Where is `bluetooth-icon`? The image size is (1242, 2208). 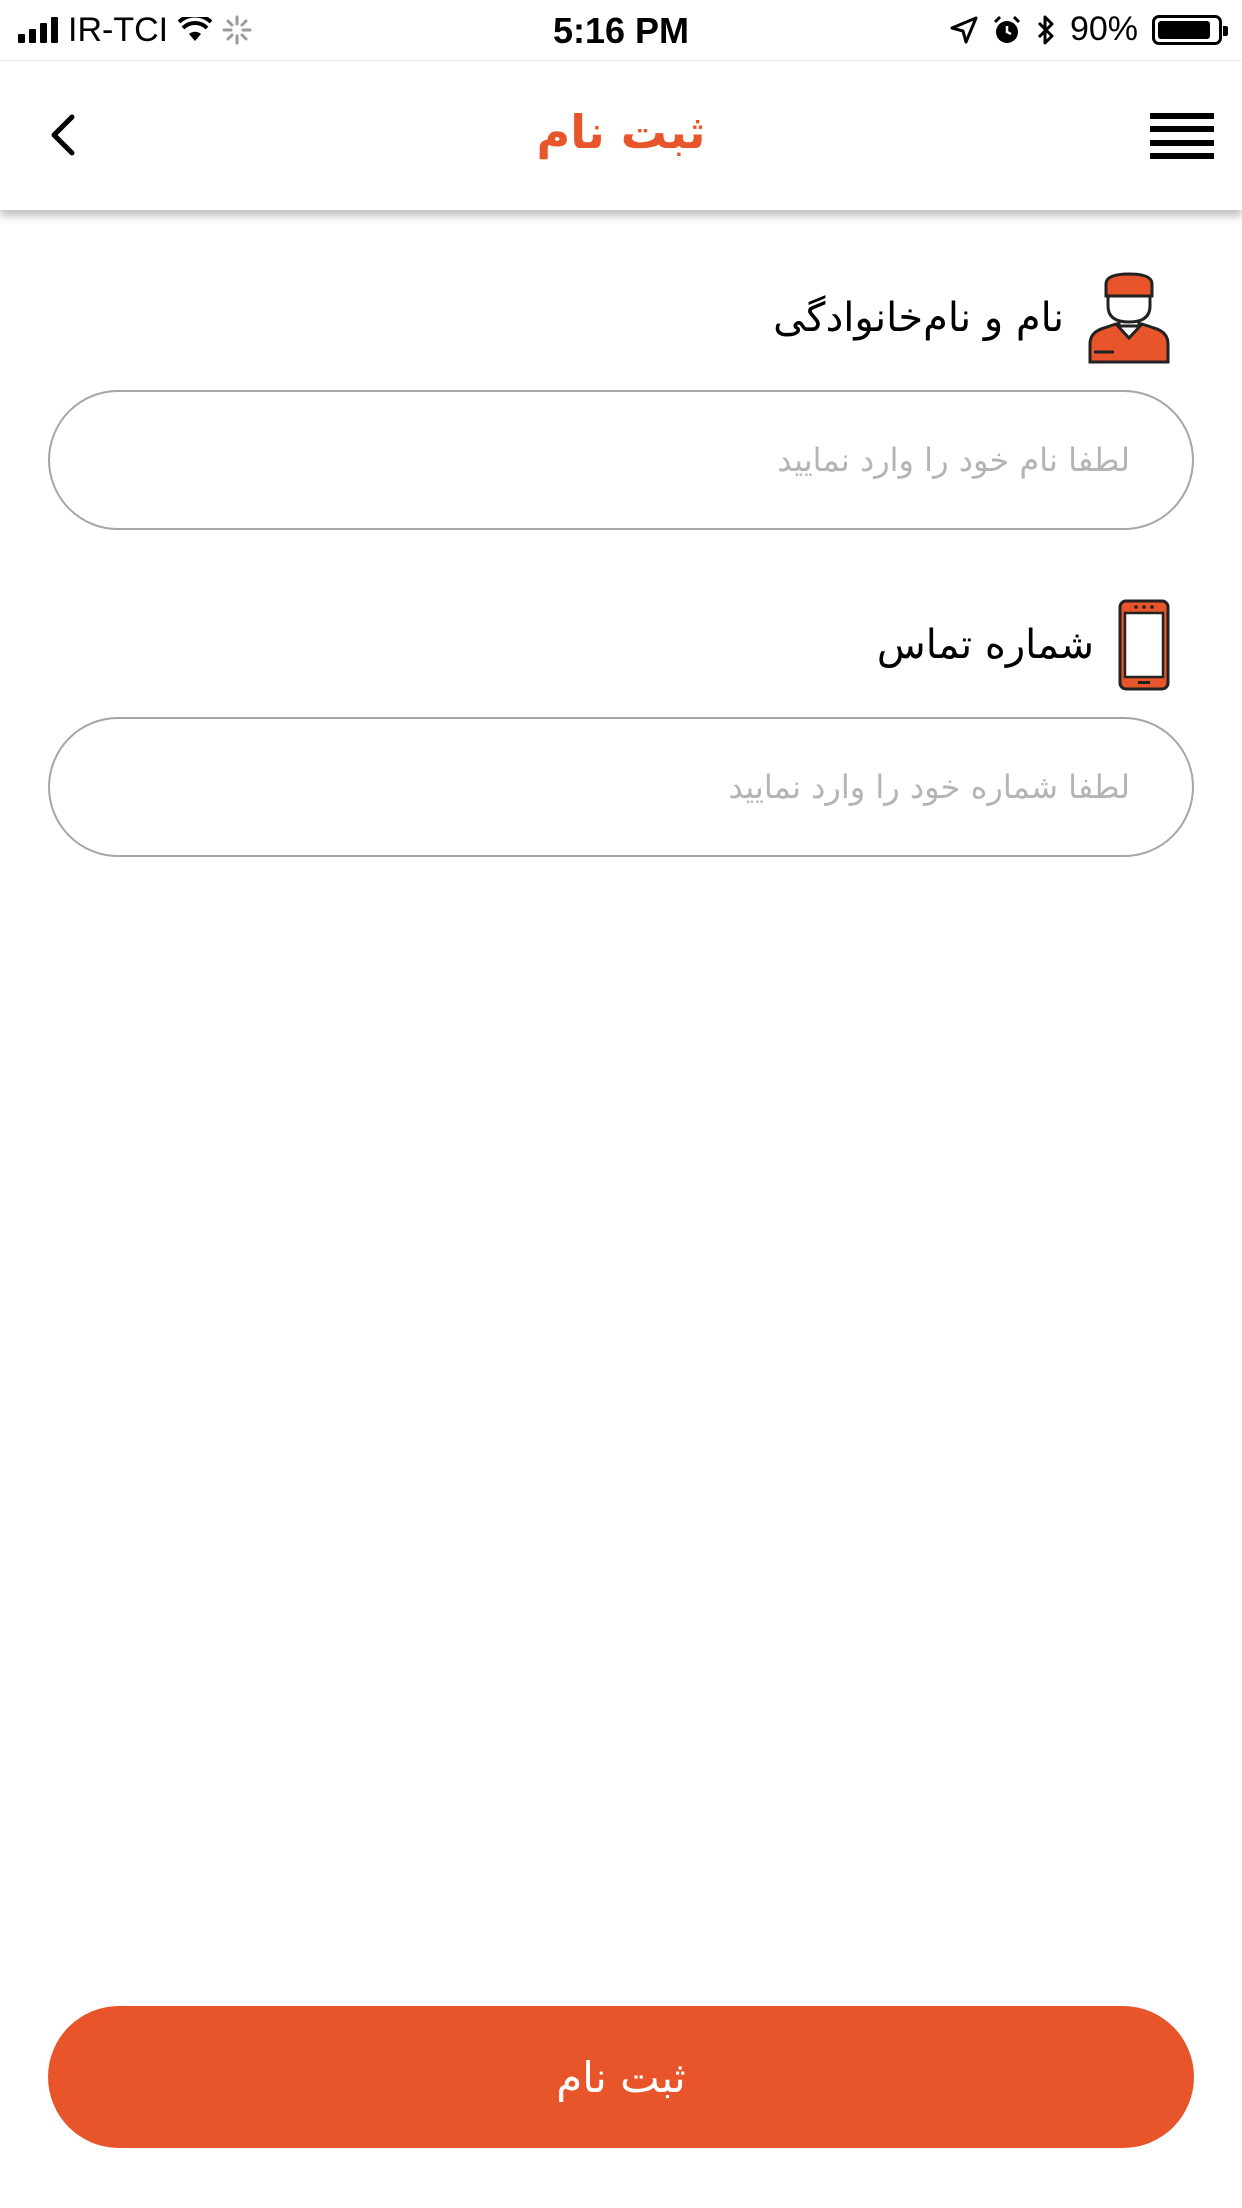 bluetooth-icon is located at coordinates (1045, 29).